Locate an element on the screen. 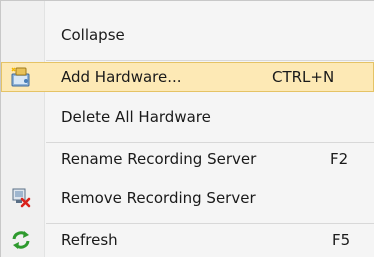 The image size is (374, 257). menu-item-rename-recording-server: Rename Recording Server F2 is located at coordinates (187, 159).